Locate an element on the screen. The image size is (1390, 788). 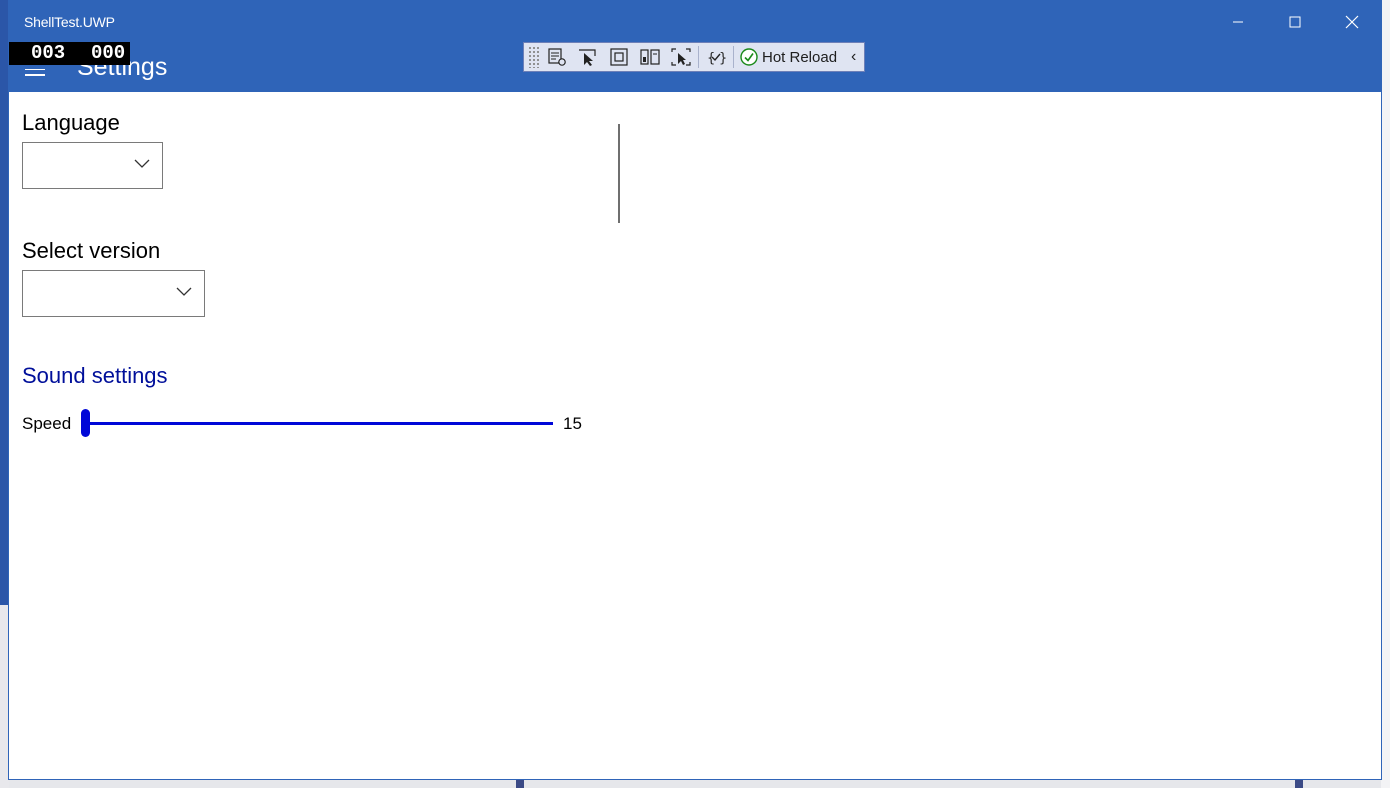
collapse-toolbar-button: ‹ is located at coordinates (853, 57).